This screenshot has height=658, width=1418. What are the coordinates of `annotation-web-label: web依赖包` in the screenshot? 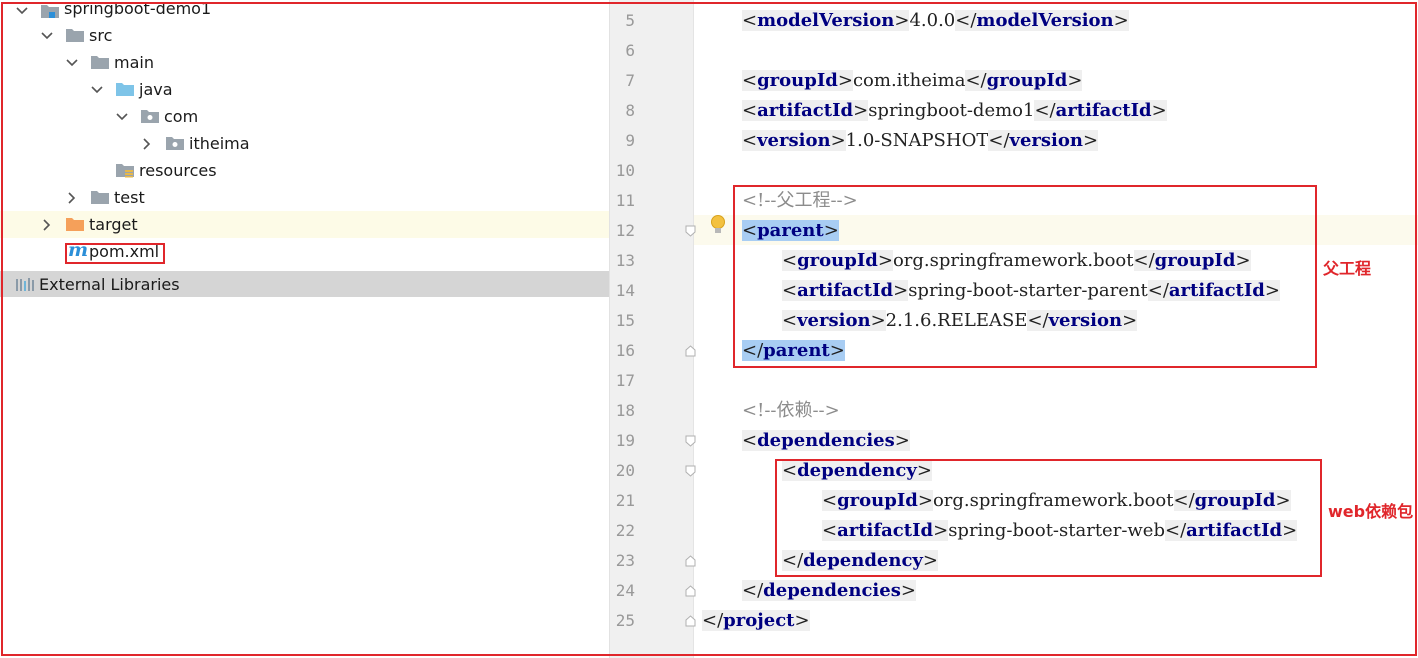 It's located at (1371, 511).